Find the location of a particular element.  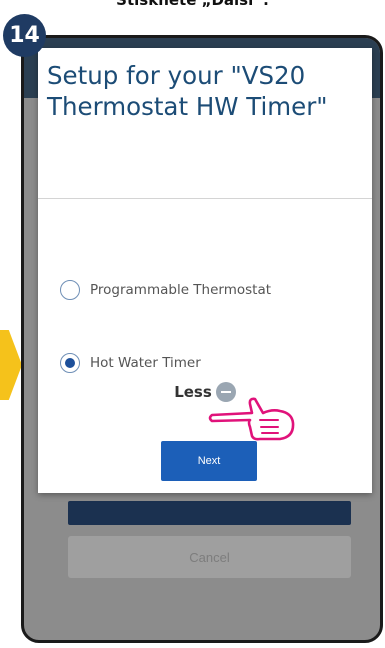

option-programmable-thermostat: Programmable Thermostat is located at coordinates (165, 290).